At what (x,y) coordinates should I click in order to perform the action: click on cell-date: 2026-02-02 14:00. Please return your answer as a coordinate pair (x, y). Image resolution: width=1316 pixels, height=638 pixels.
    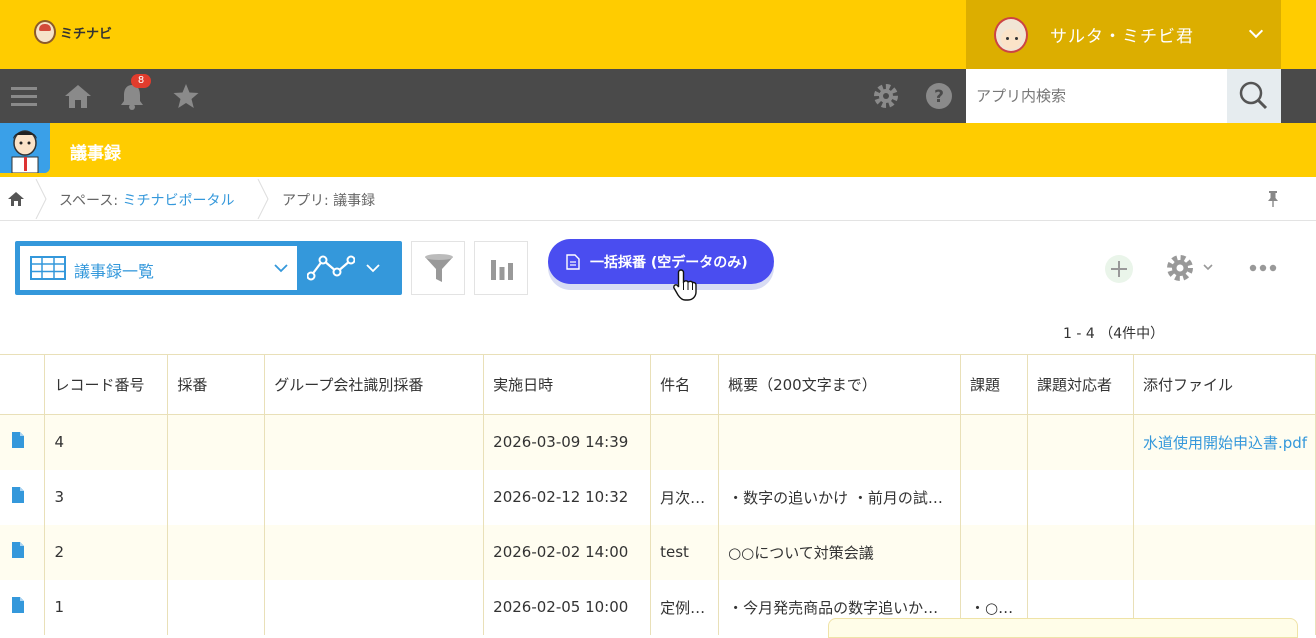
    Looking at the image, I should click on (567, 552).